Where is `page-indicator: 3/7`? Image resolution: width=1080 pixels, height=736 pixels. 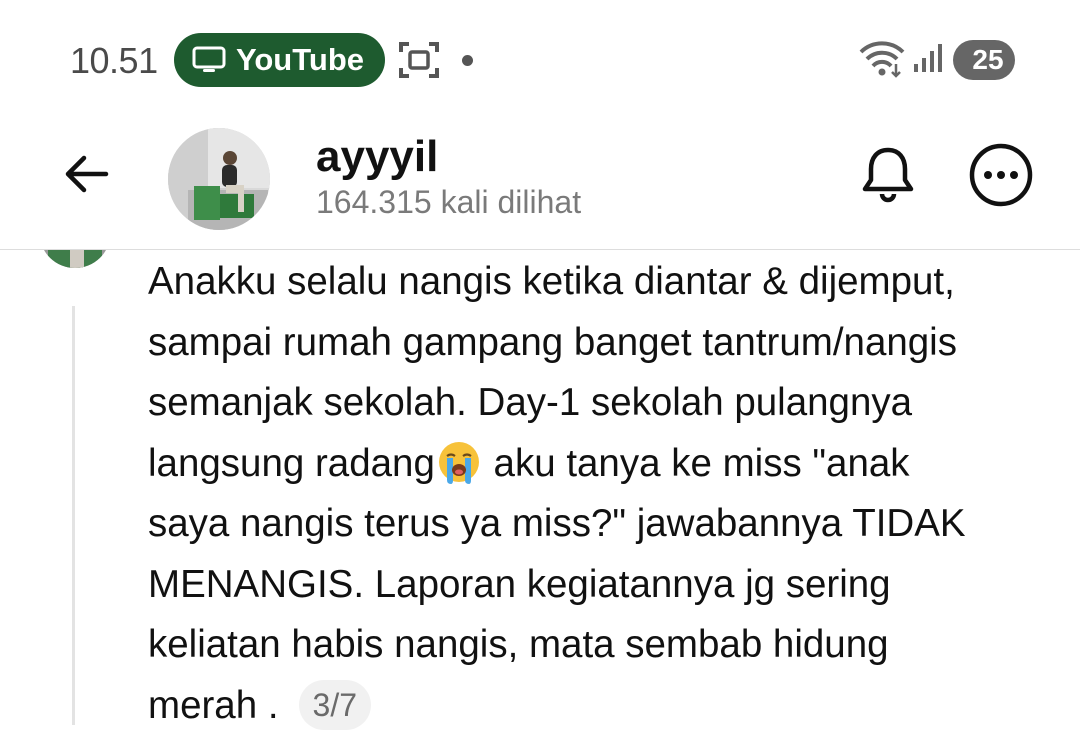 page-indicator: 3/7 is located at coordinates (335, 704).